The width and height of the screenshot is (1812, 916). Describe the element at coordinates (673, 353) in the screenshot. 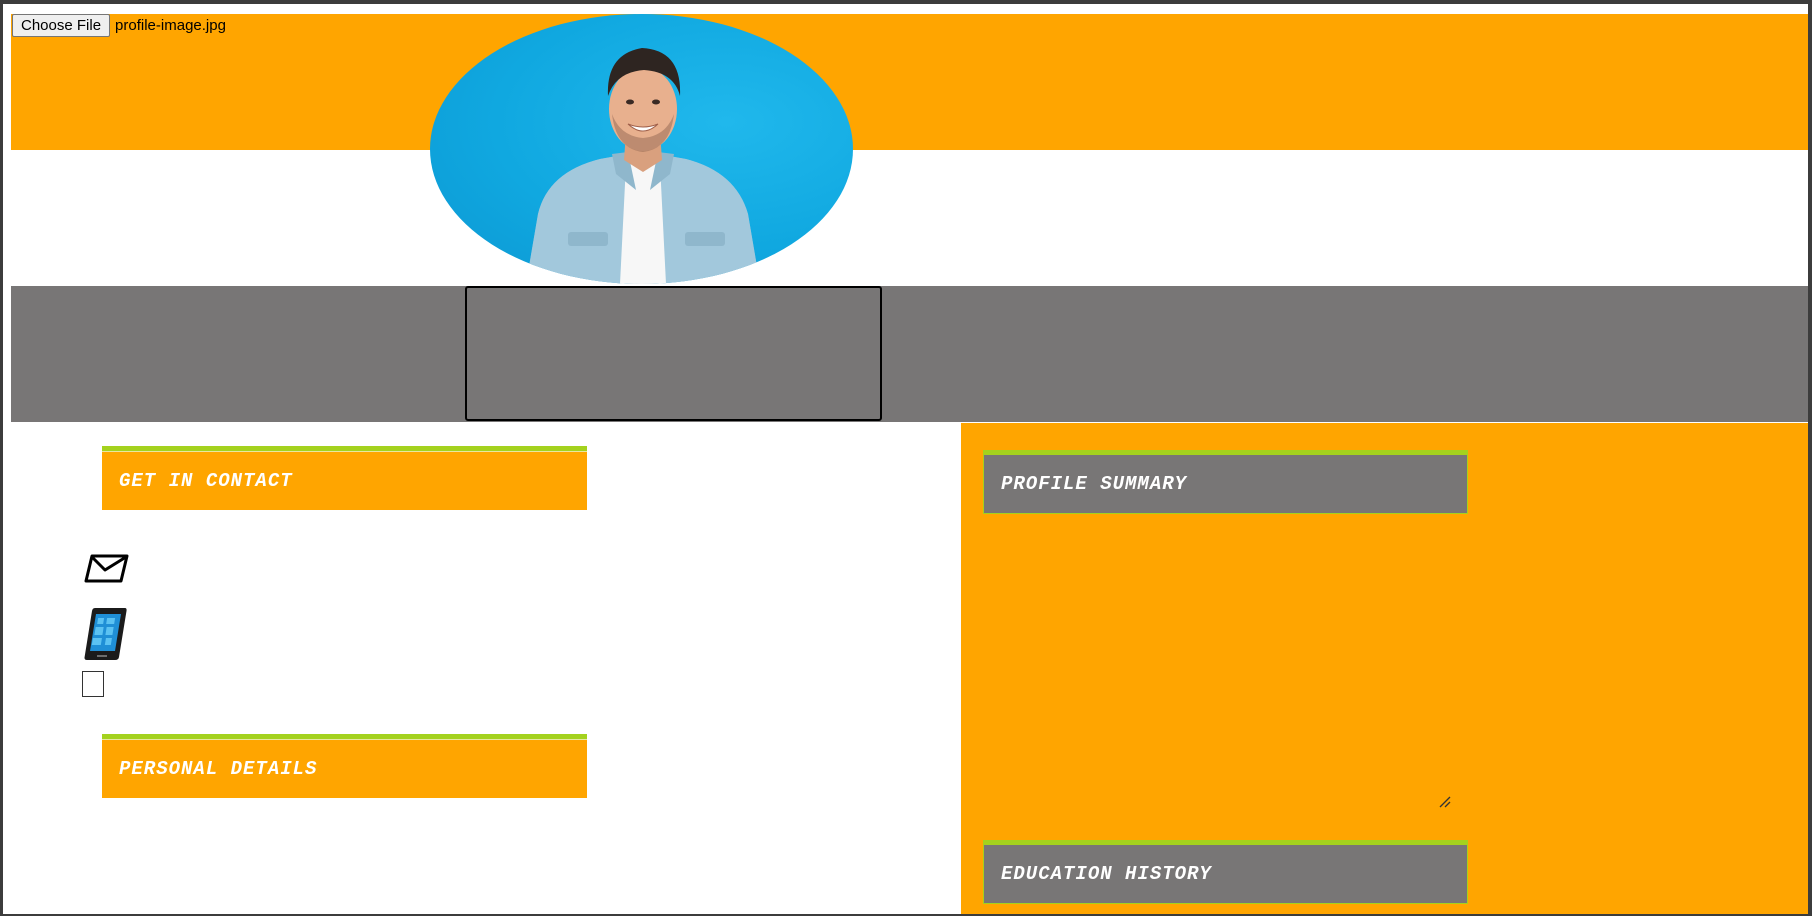

I see `name-input-box` at that location.